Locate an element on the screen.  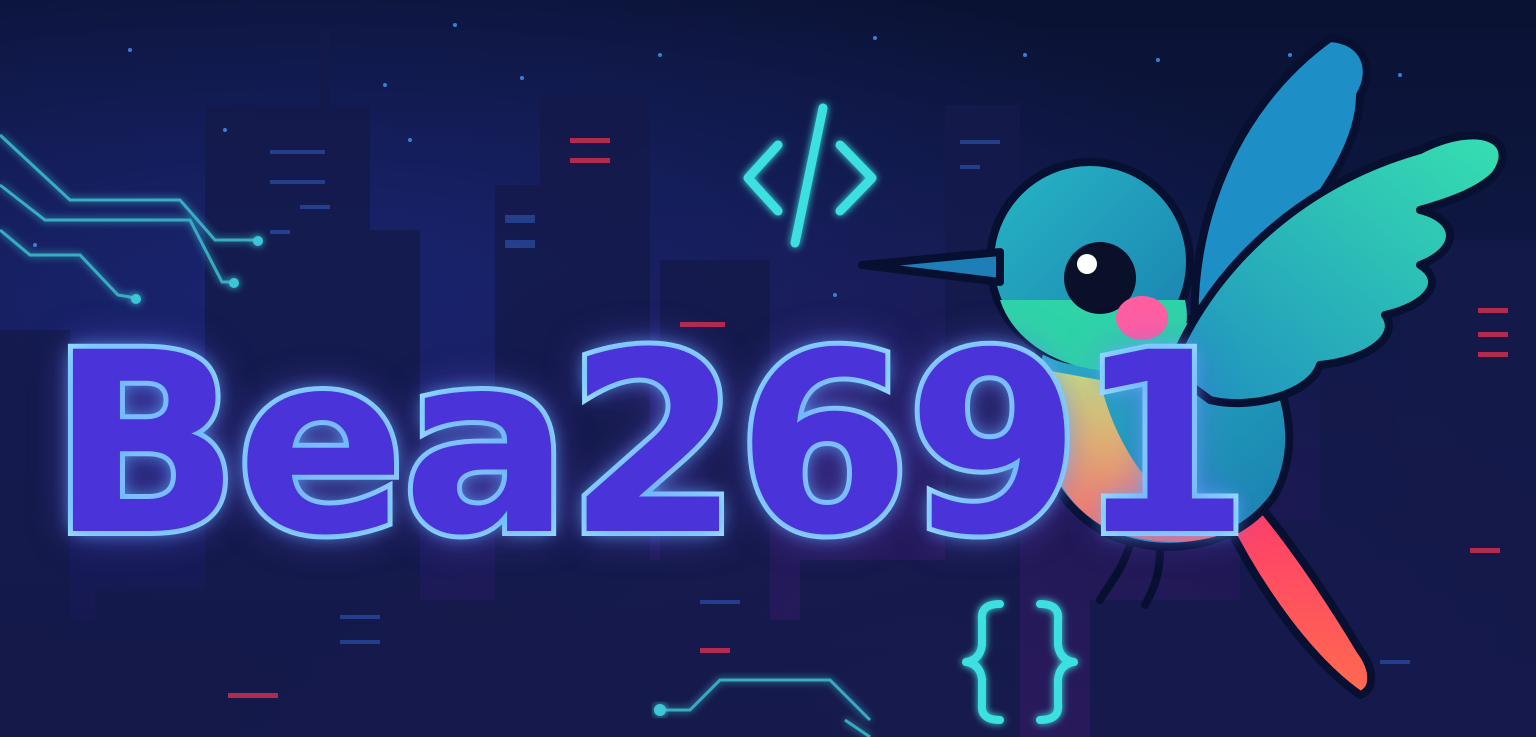
circuit-node-bottom is located at coordinates (660, 710).